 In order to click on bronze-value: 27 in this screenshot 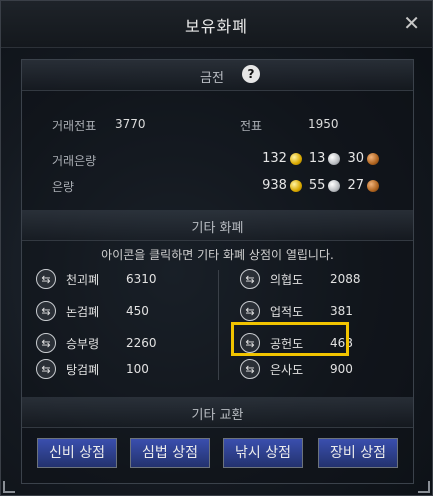, I will do `click(355, 185)`.